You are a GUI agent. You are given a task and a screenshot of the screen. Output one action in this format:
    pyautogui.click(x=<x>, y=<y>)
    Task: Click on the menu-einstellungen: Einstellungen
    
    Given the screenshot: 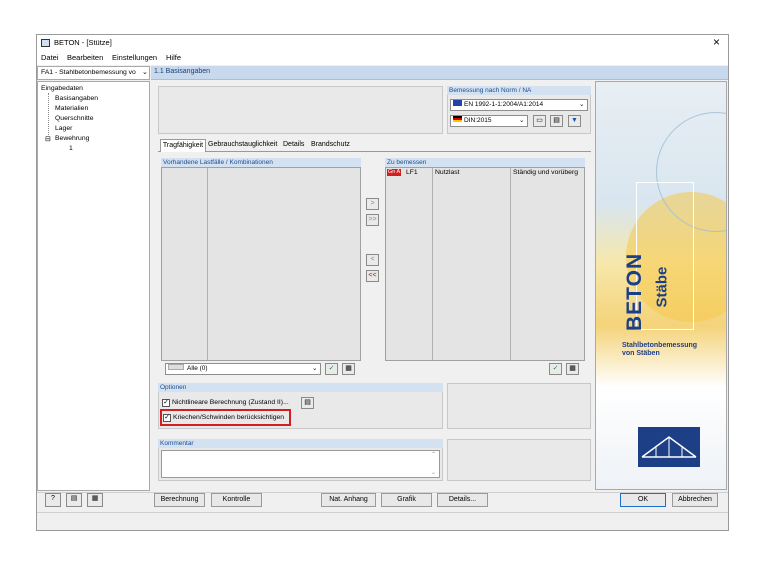 What is the action you would take?
    pyautogui.click(x=134, y=57)
    